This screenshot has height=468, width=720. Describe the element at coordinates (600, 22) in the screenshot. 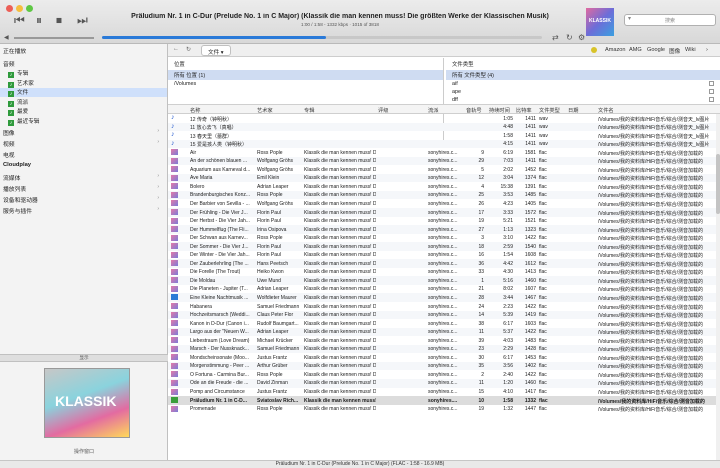

I see `now-playing-artwork: KLASSIK` at that location.